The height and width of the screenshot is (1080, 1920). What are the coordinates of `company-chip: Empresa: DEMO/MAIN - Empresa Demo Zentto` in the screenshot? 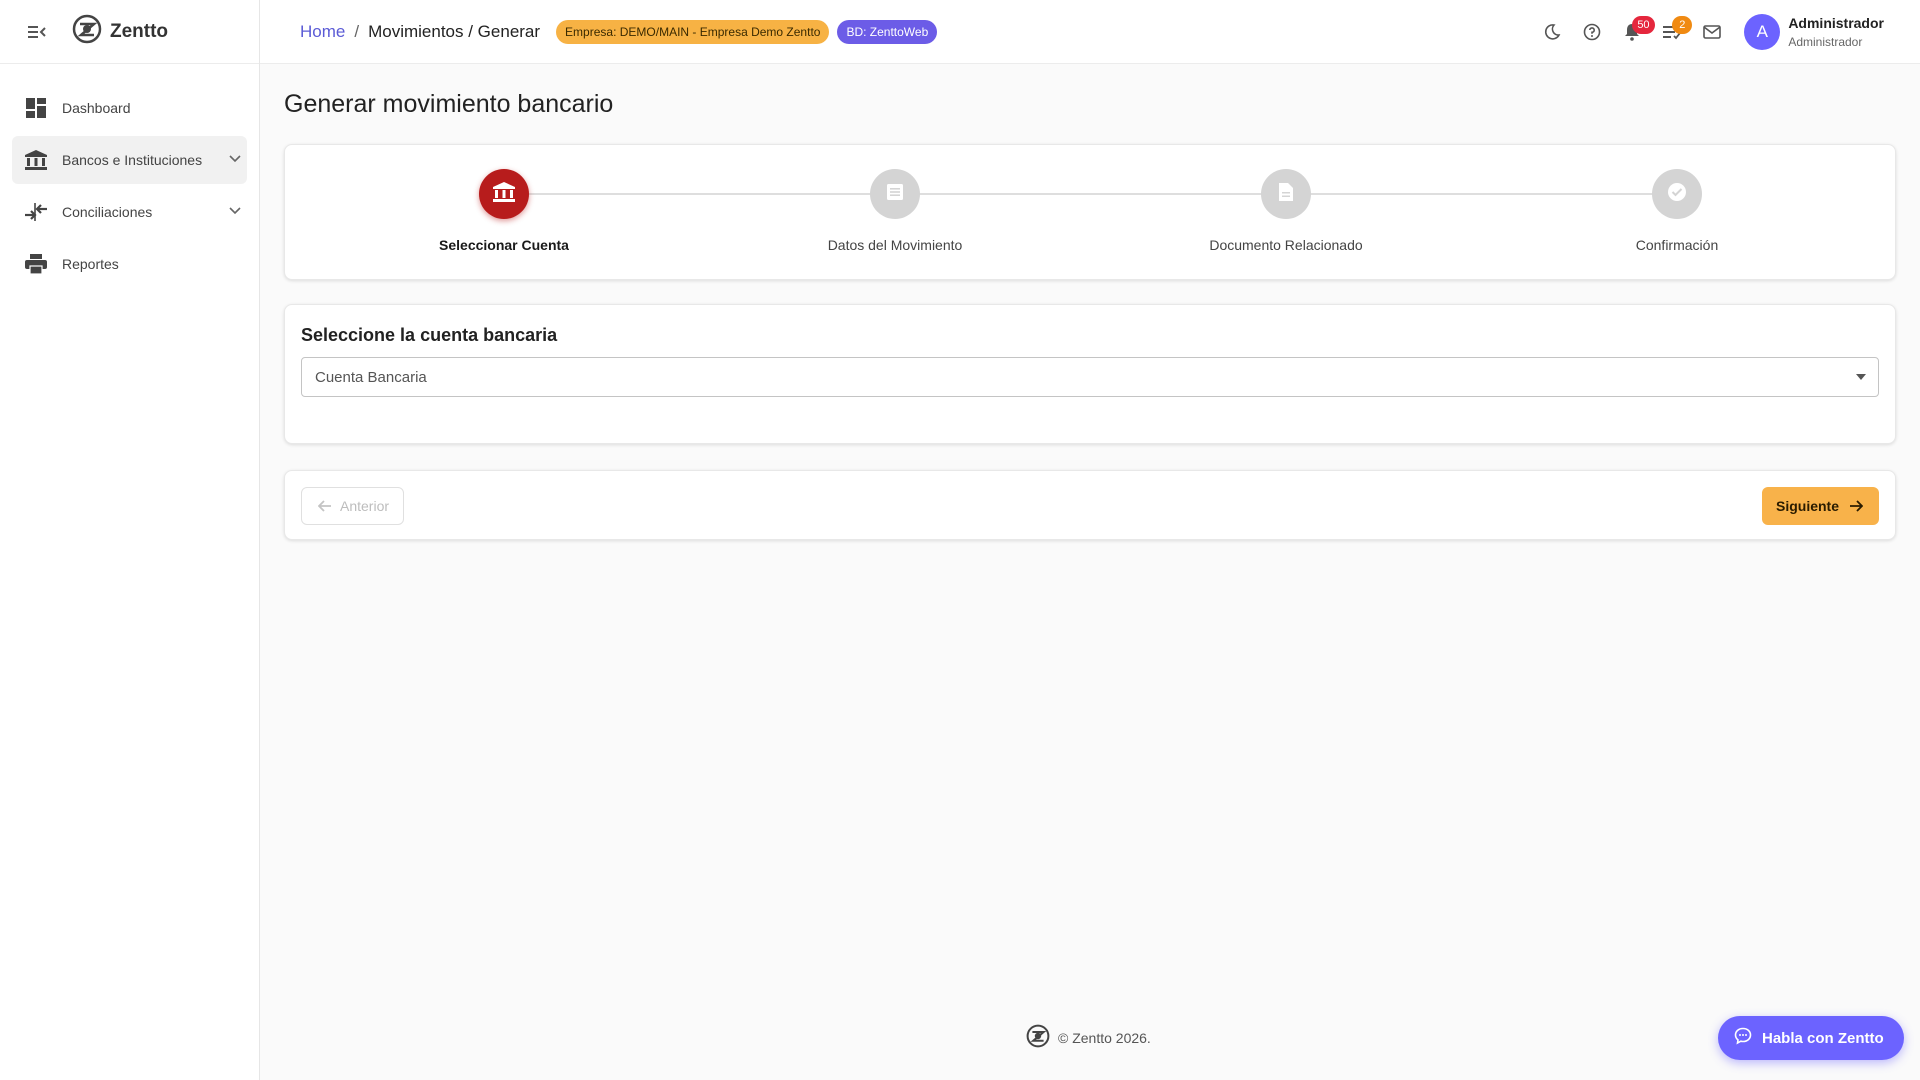 It's located at (693, 31).